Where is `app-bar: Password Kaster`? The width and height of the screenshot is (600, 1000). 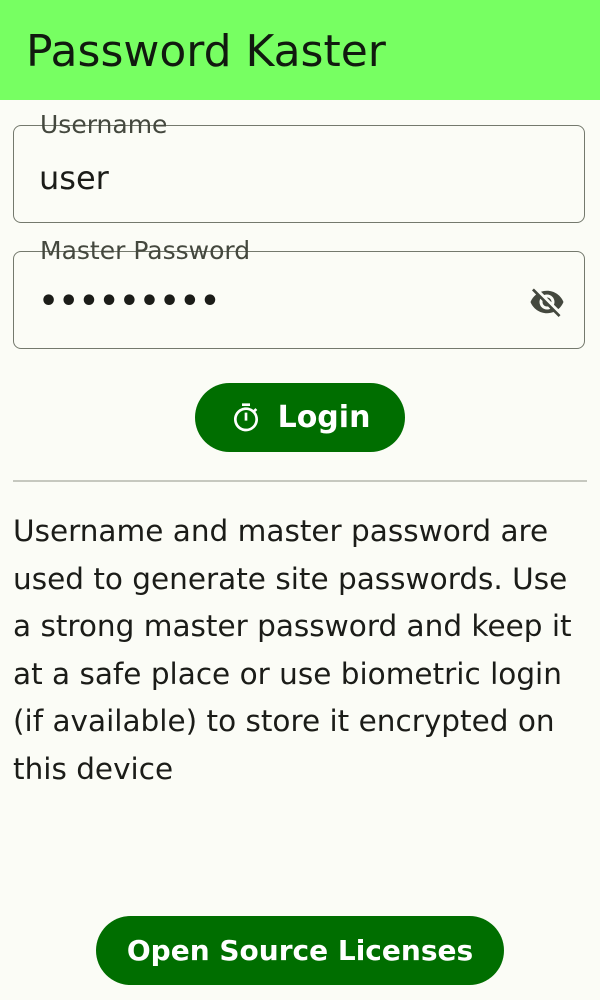 app-bar: Password Kaster is located at coordinates (300, 50).